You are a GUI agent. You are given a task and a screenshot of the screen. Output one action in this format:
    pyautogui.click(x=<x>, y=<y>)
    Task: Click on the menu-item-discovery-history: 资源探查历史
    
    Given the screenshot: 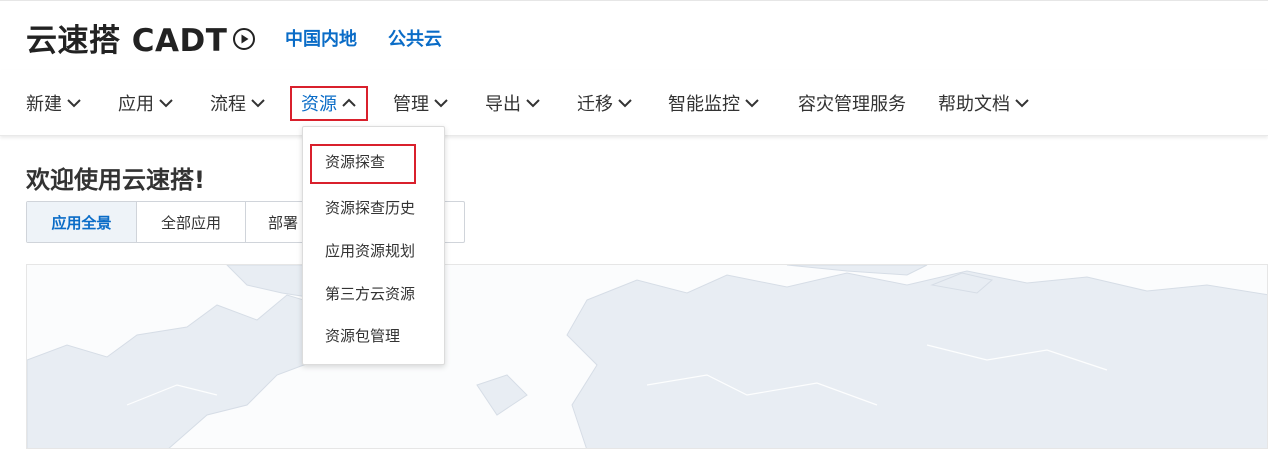 What is the action you would take?
    pyautogui.click(x=370, y=207)
    